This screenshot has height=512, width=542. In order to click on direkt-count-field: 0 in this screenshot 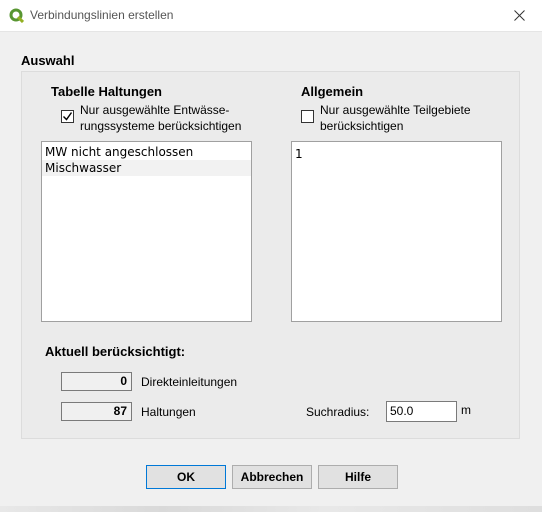, I will do `click(96, 381)`.